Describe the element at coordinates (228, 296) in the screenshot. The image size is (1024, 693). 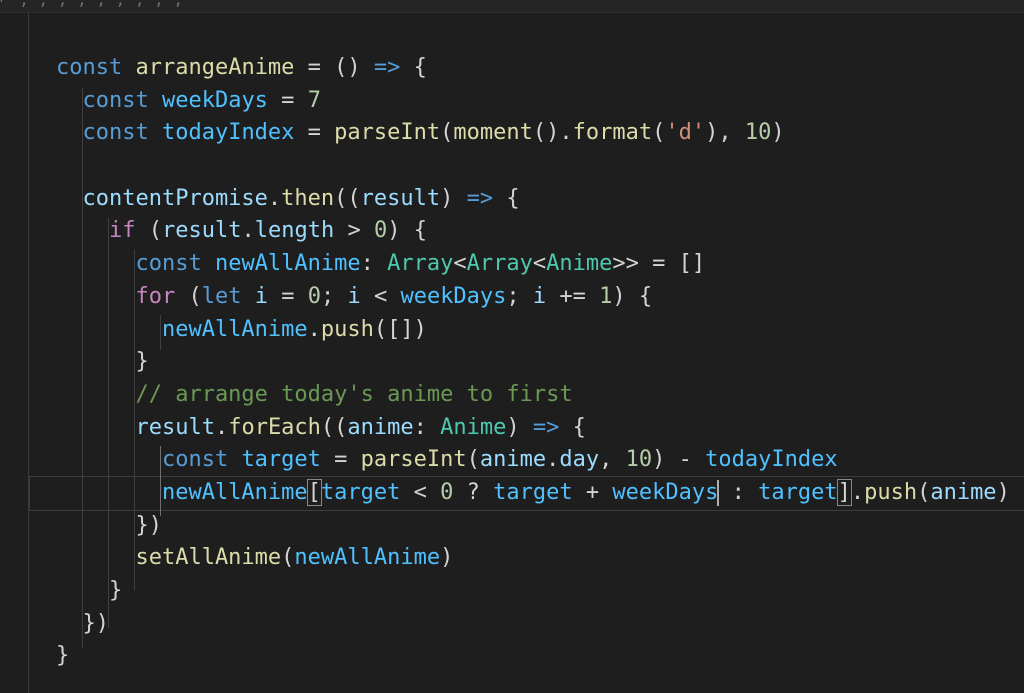
I see `code-token: let` at that location.